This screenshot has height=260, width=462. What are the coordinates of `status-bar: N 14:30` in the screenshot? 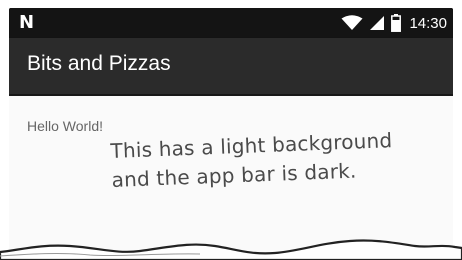 It's located at (231, 23).